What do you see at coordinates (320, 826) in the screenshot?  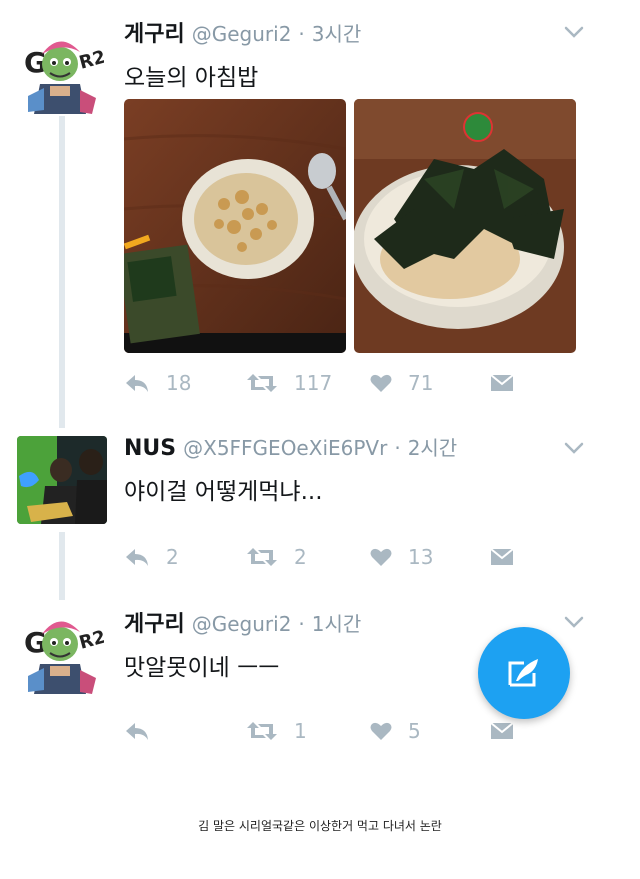 I see `image-caption: 김 말은 시리얼국같은 이상한거 먹고 다녀서 논란` at bounding box center [320, 826].